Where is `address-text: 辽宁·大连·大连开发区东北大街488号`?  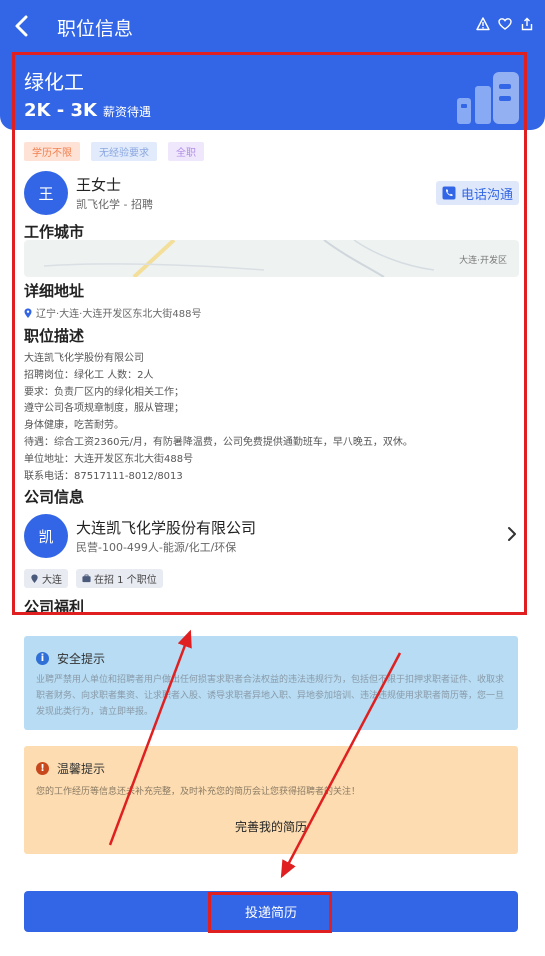 address-text: 辽宁·大连·大连开发区东北大街488号 is located at coordinates (119, 314).